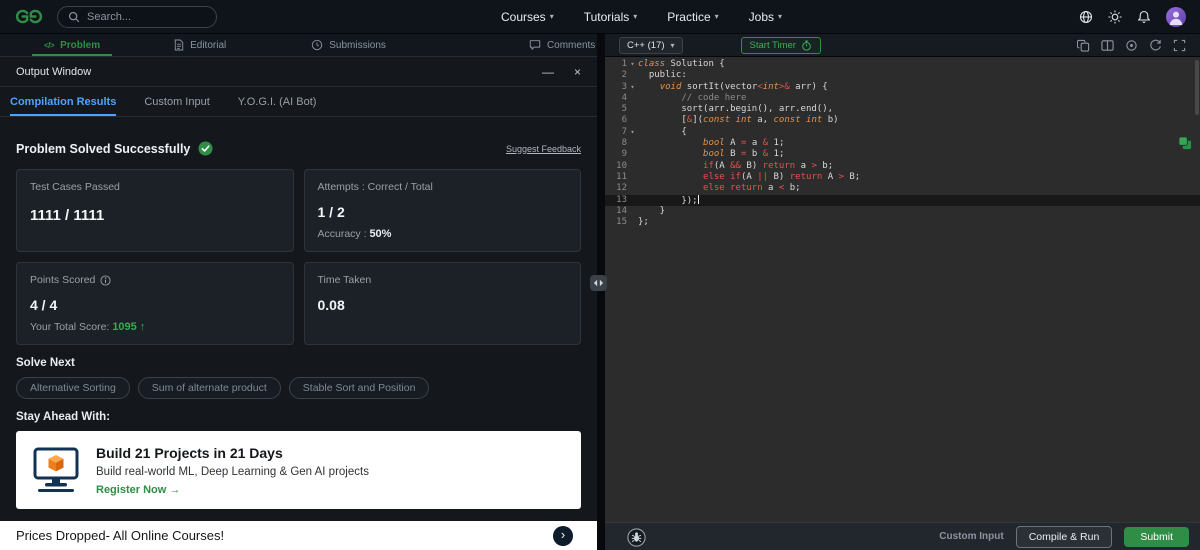 Image resolution: width=1200 pixels, height=550 pixels. What do you see at coordinates (902, 98) in the screenshot?
I see `code-line: 4 // code here` at bounding box center [902, 98].